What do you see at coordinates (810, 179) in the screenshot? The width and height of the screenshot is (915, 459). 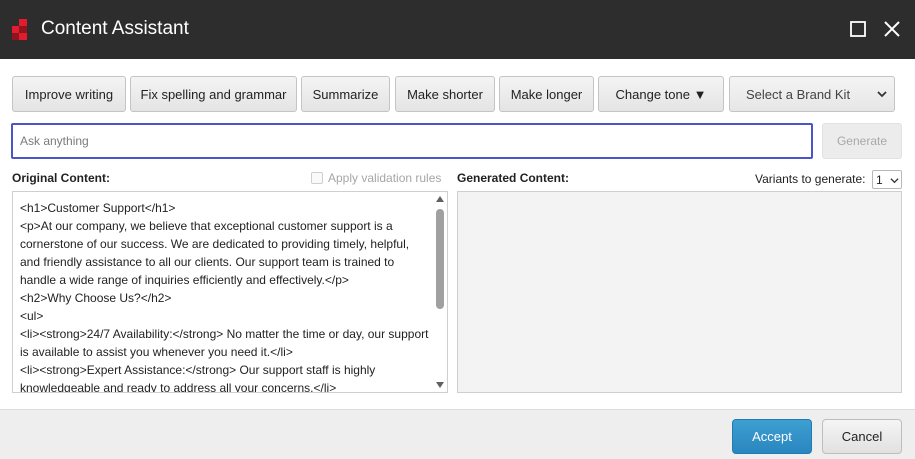 I see `variants-label: Variants to generate:` at bounding box center [810, 179].